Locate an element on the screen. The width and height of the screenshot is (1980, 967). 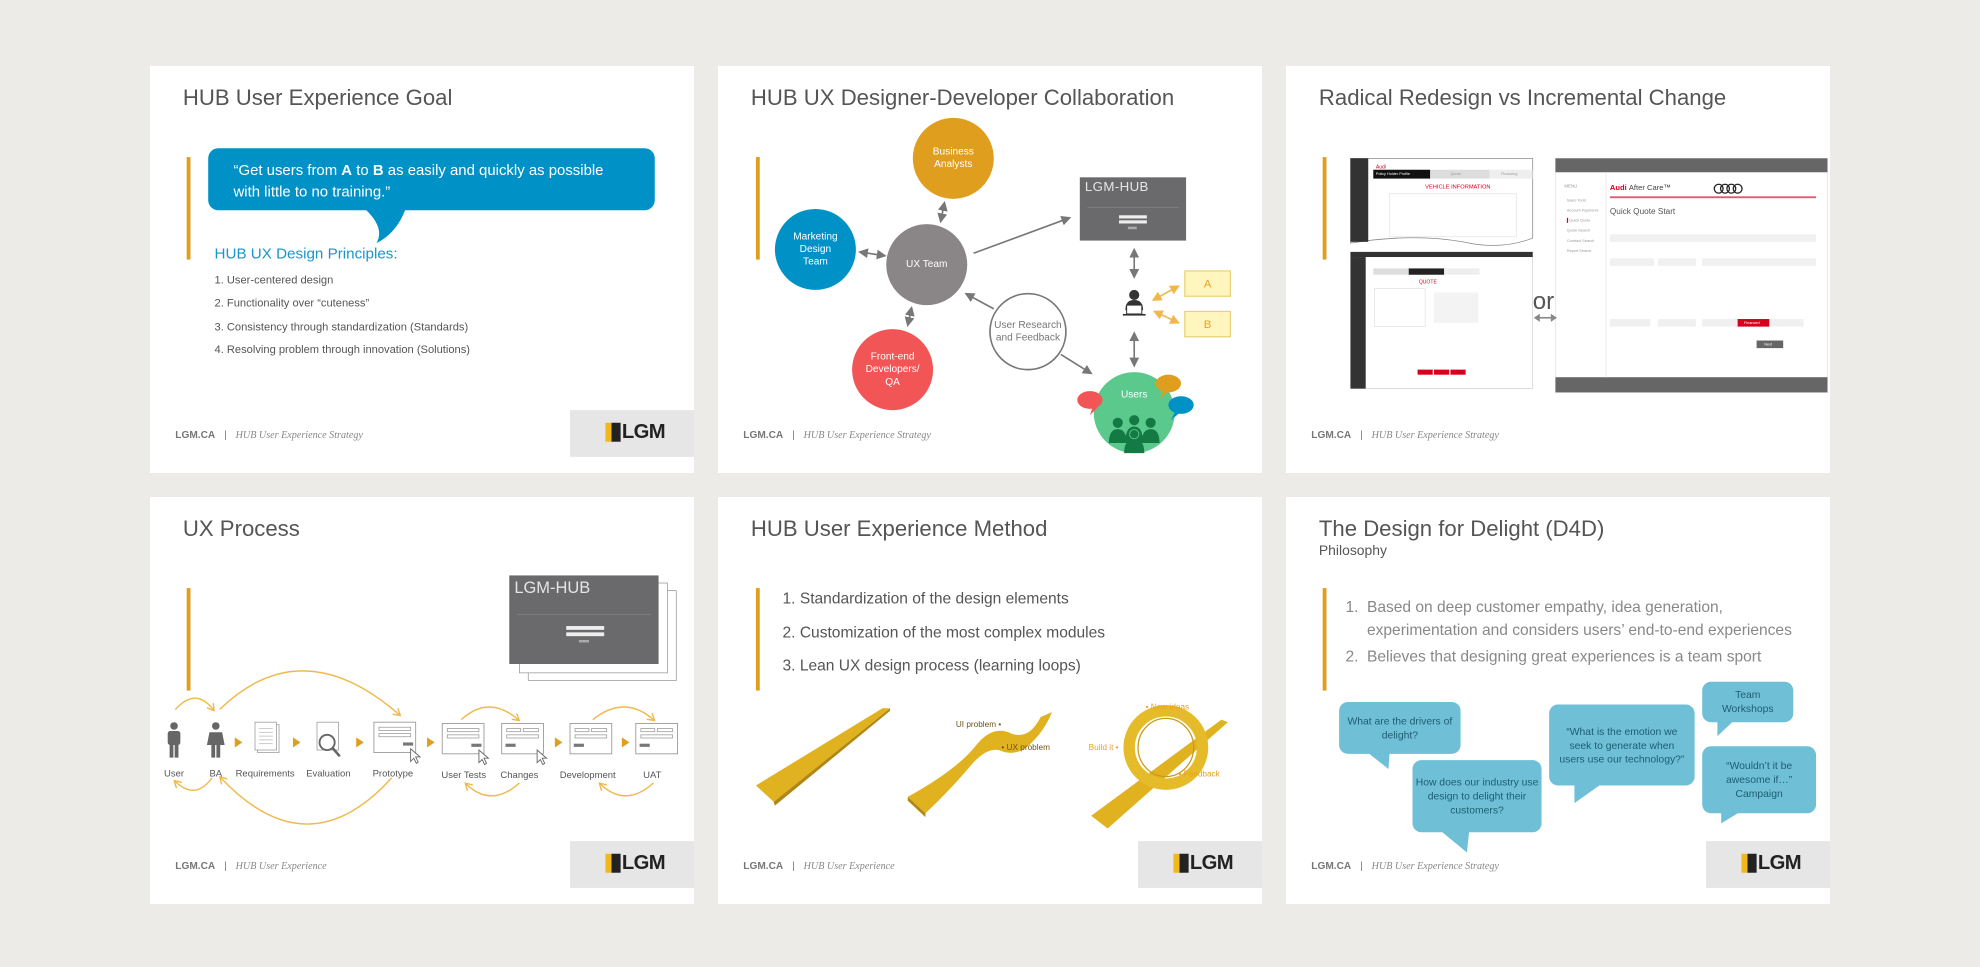
menu-item: Contract Search is located at coordinates (1580, 241).